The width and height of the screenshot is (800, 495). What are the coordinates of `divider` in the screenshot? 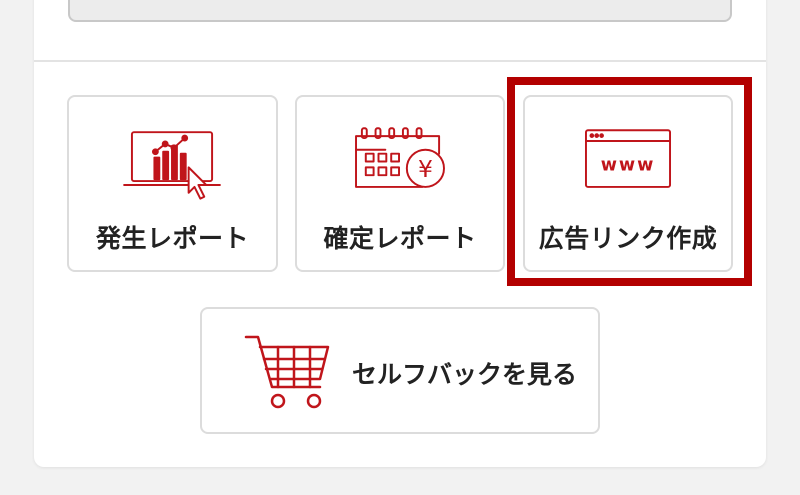 It's located at (400, 61).